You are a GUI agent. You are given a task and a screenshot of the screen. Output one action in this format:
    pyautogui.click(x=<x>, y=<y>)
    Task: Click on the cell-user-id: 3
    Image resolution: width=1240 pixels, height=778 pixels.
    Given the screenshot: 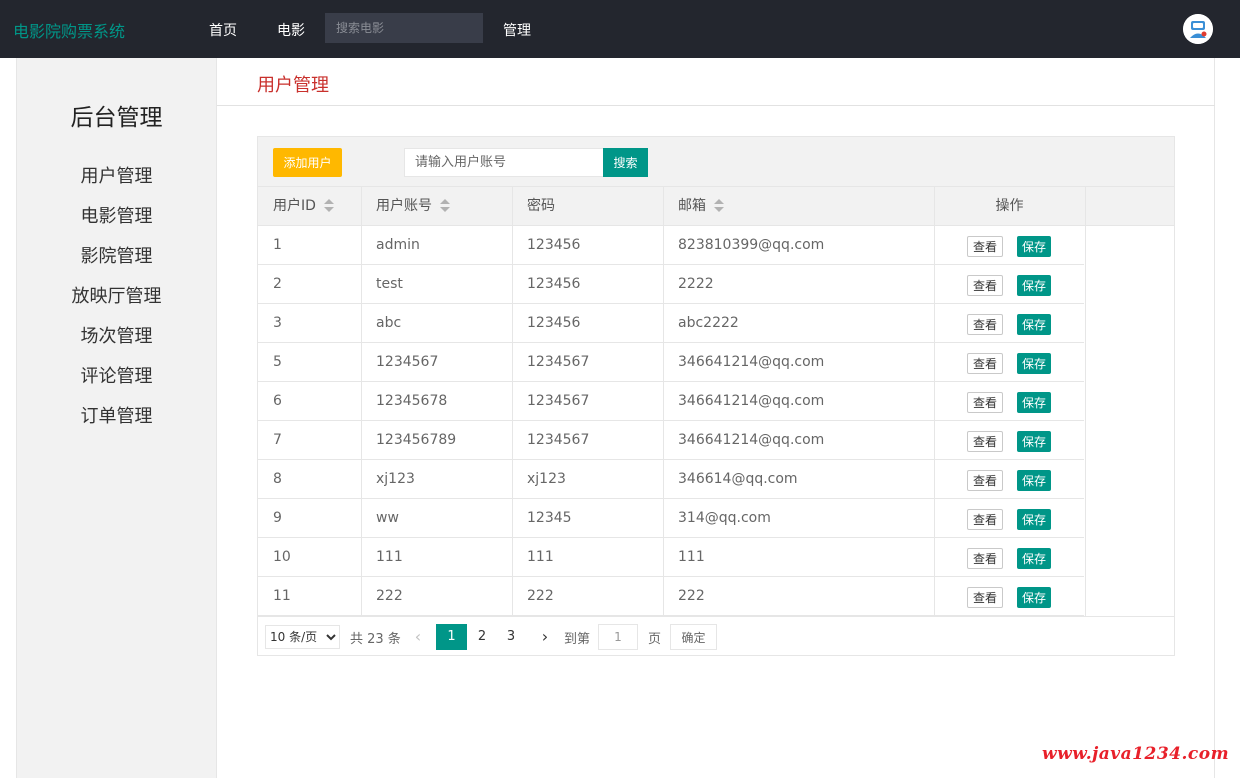 What is the action you would take?
    pyautogui.click(x=277, y=323)
    